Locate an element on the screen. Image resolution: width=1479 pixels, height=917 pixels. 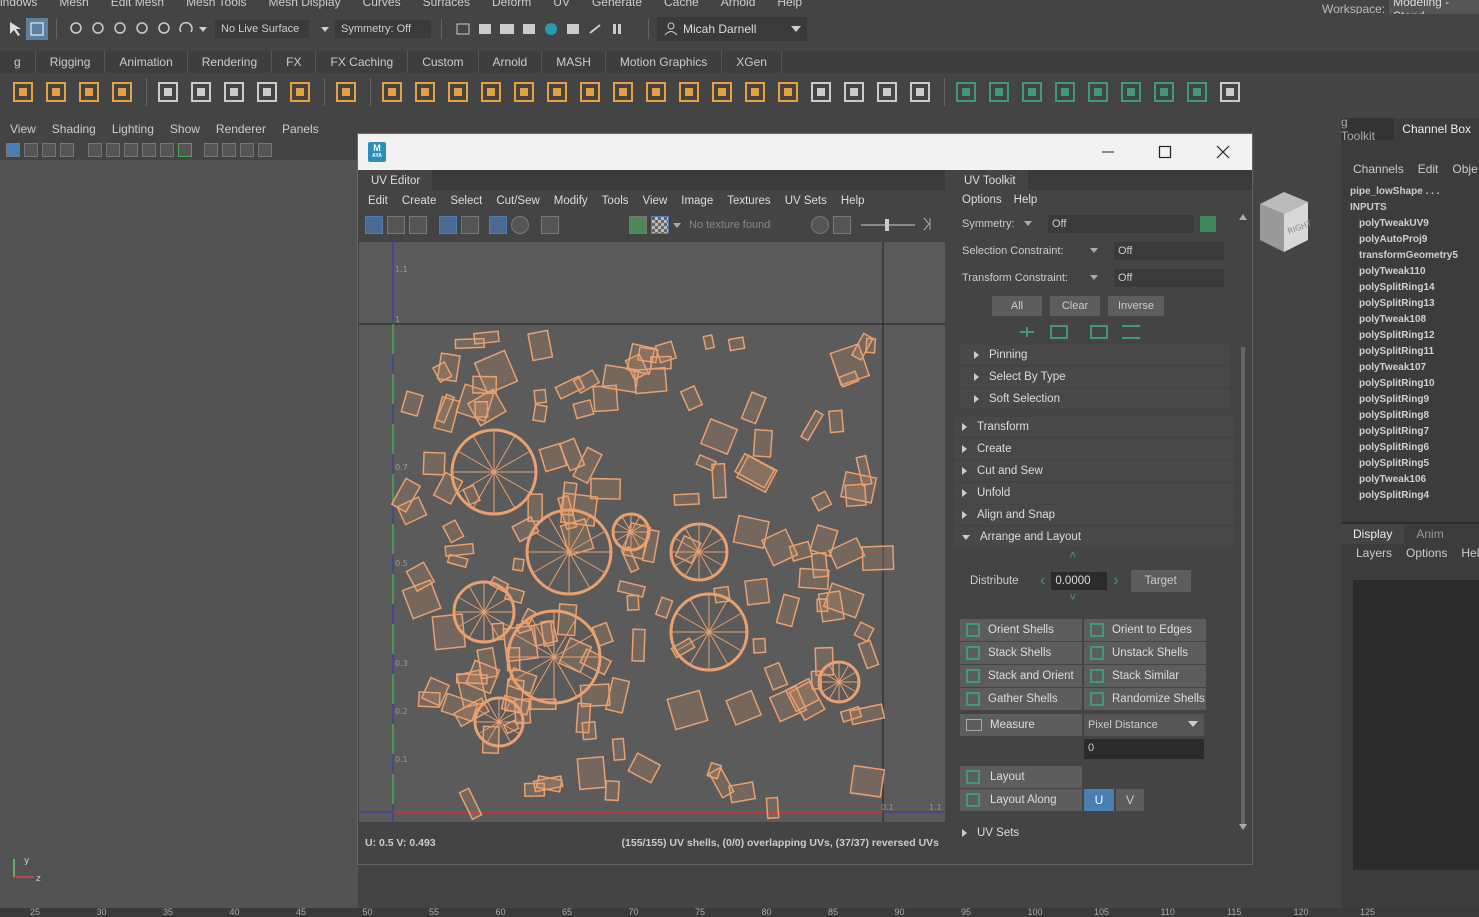
input-node: polySplitRing10 is located at coordinates (1419, 384).